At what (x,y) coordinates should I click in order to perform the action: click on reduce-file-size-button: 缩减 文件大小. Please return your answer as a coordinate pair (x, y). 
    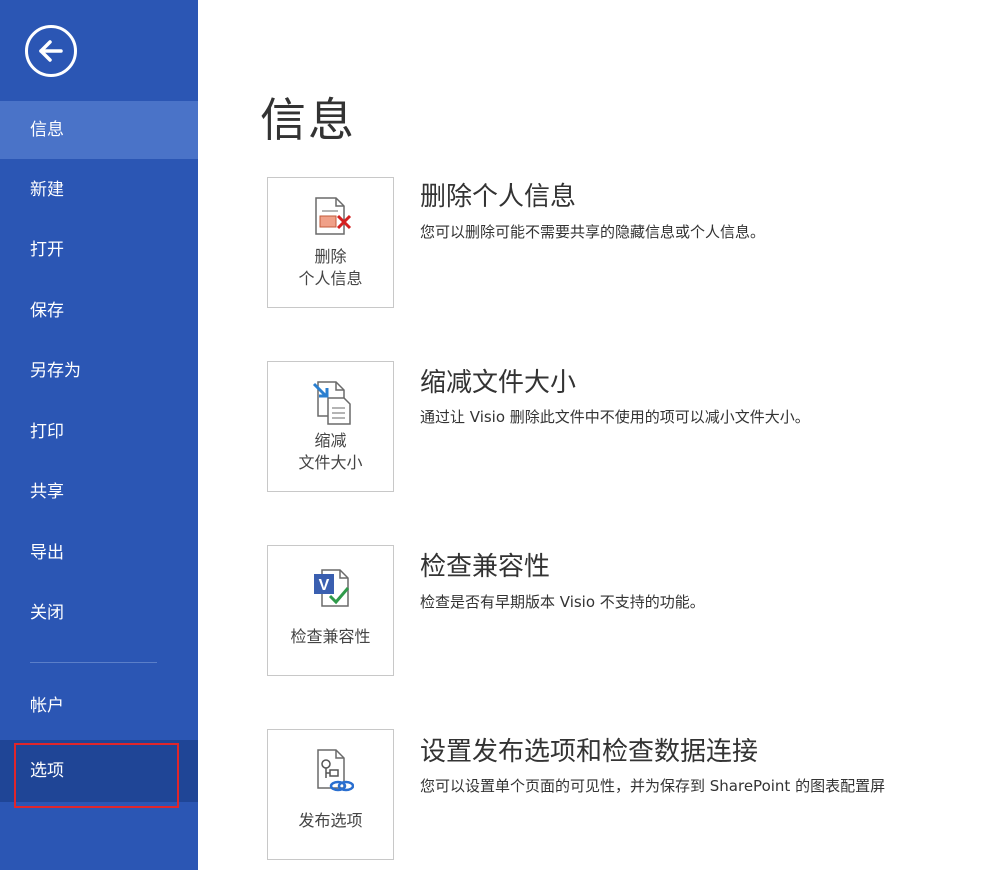
    Looking at the image, I should click on (330, 426).